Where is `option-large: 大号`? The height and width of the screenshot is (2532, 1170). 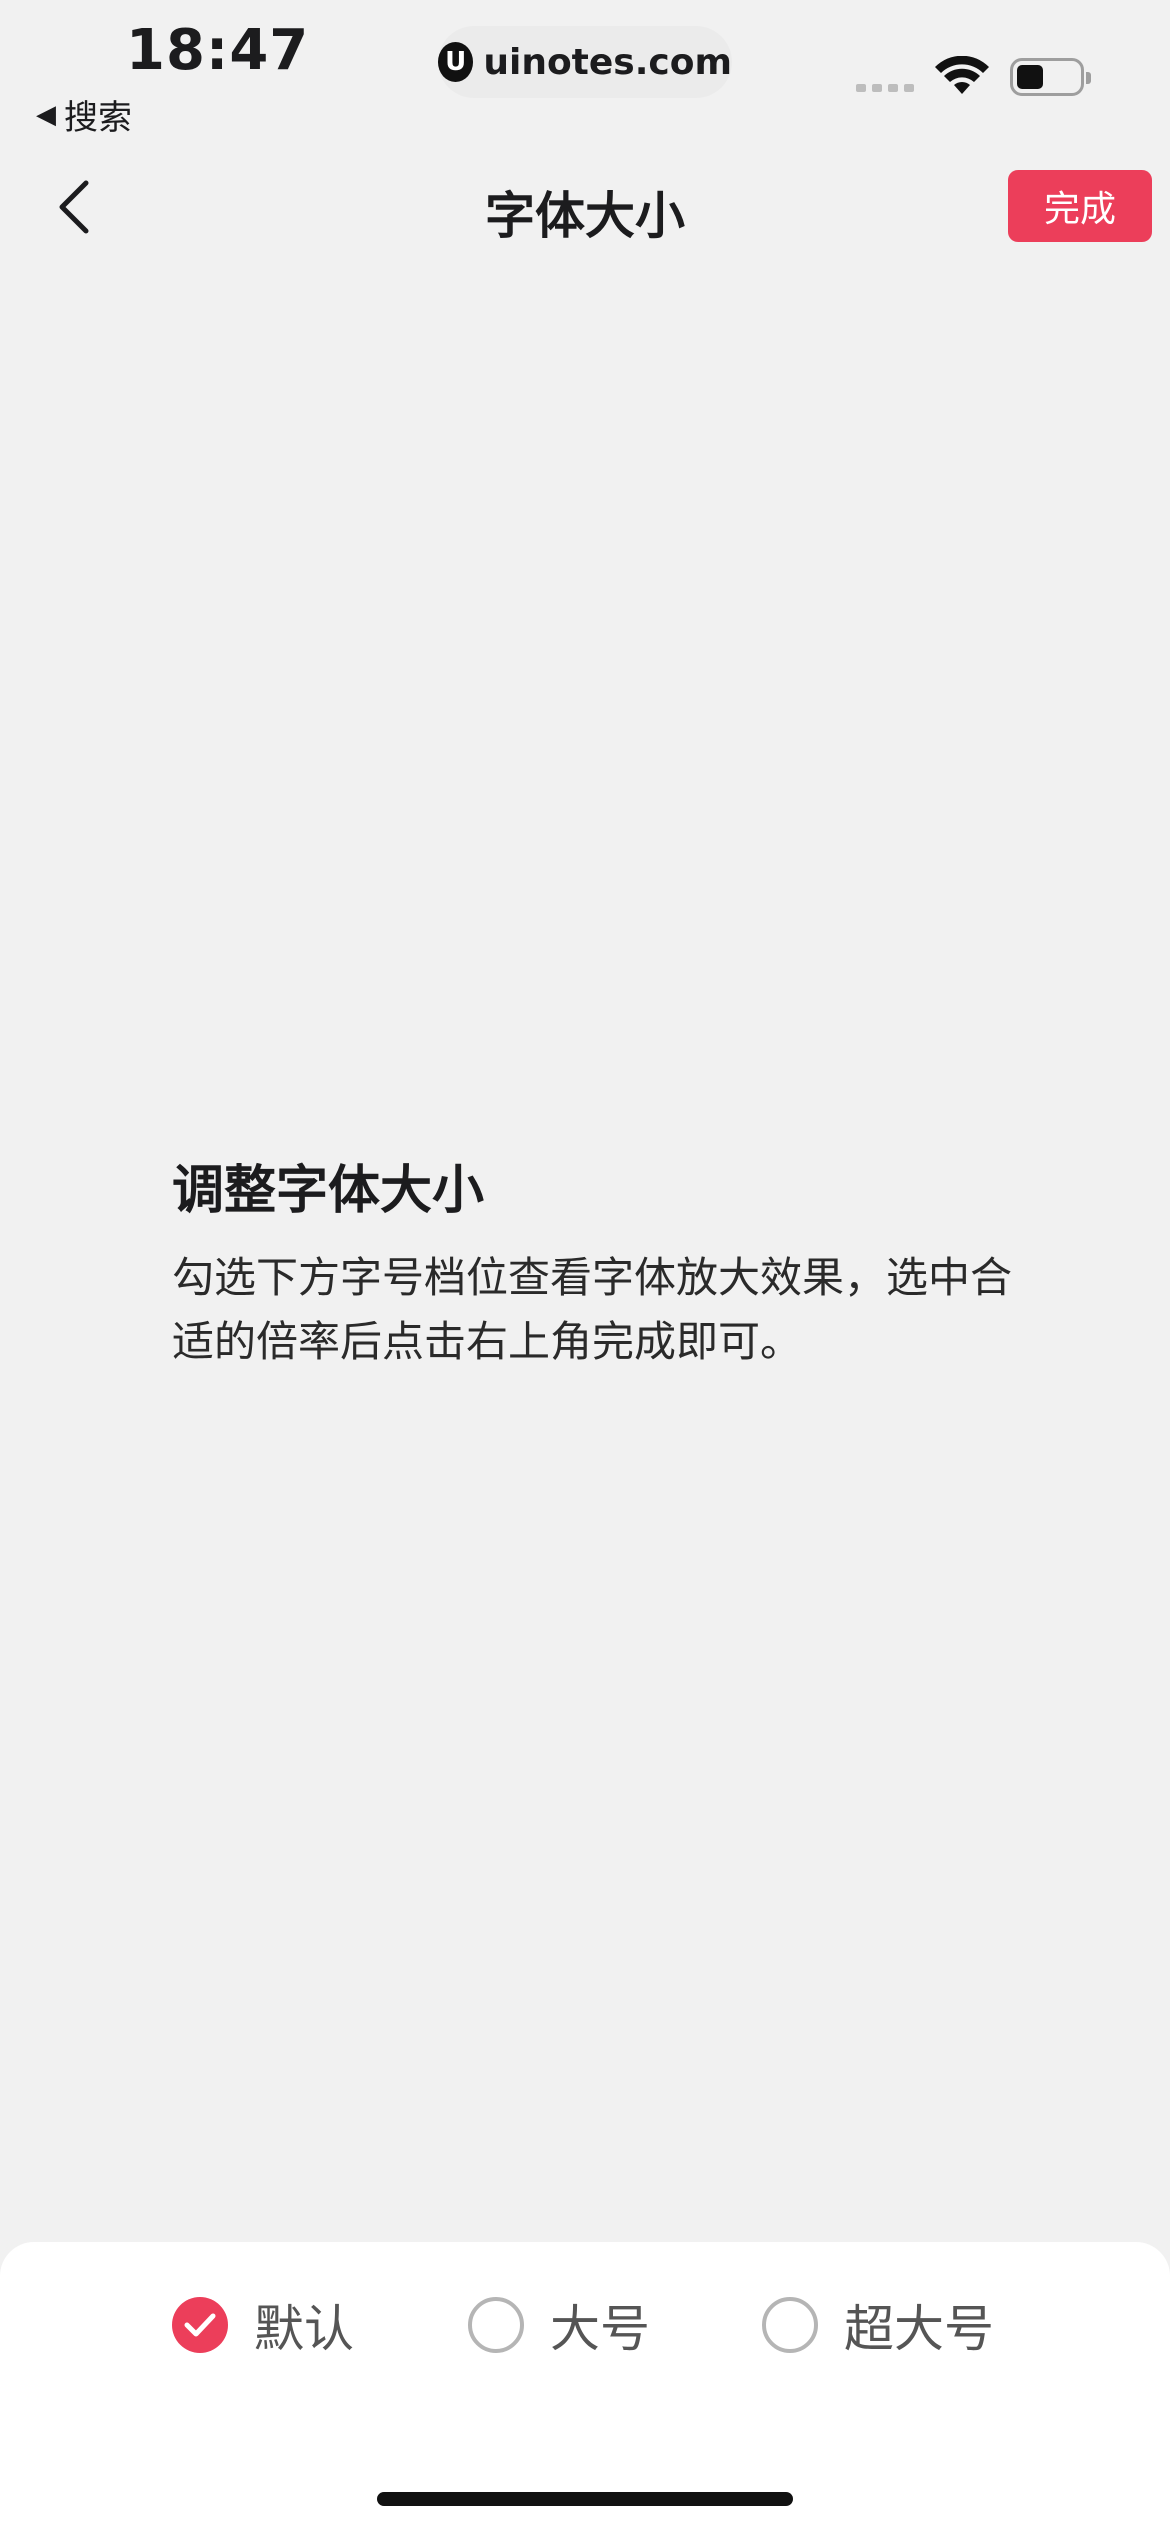
option-large: 大号 is located at coordinates (559, 2325).